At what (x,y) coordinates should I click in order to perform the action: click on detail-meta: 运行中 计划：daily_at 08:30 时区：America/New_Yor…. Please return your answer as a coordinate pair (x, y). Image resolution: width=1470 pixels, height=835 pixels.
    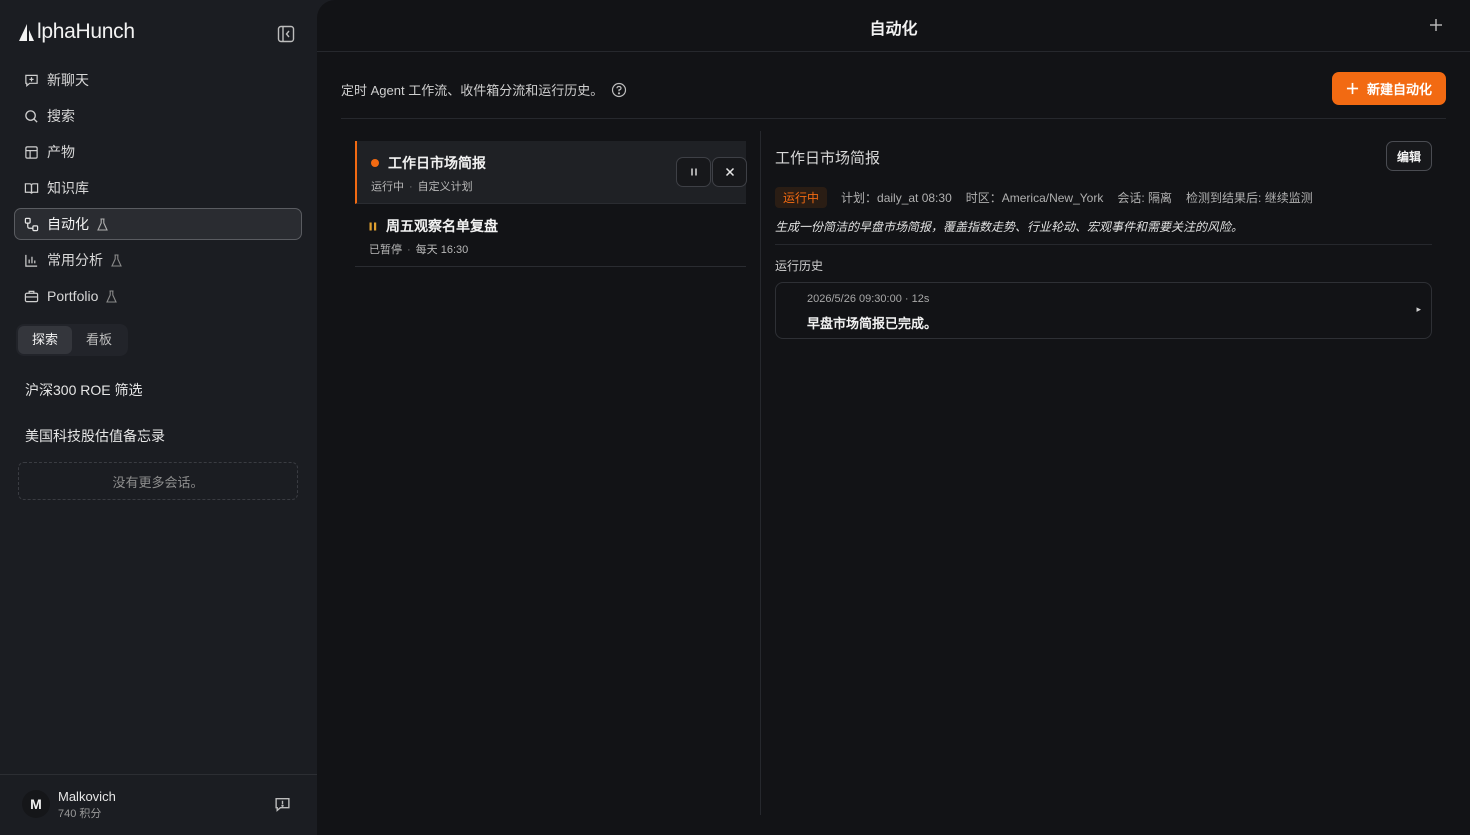
    Looking at the image, I should click on (1051, 197).